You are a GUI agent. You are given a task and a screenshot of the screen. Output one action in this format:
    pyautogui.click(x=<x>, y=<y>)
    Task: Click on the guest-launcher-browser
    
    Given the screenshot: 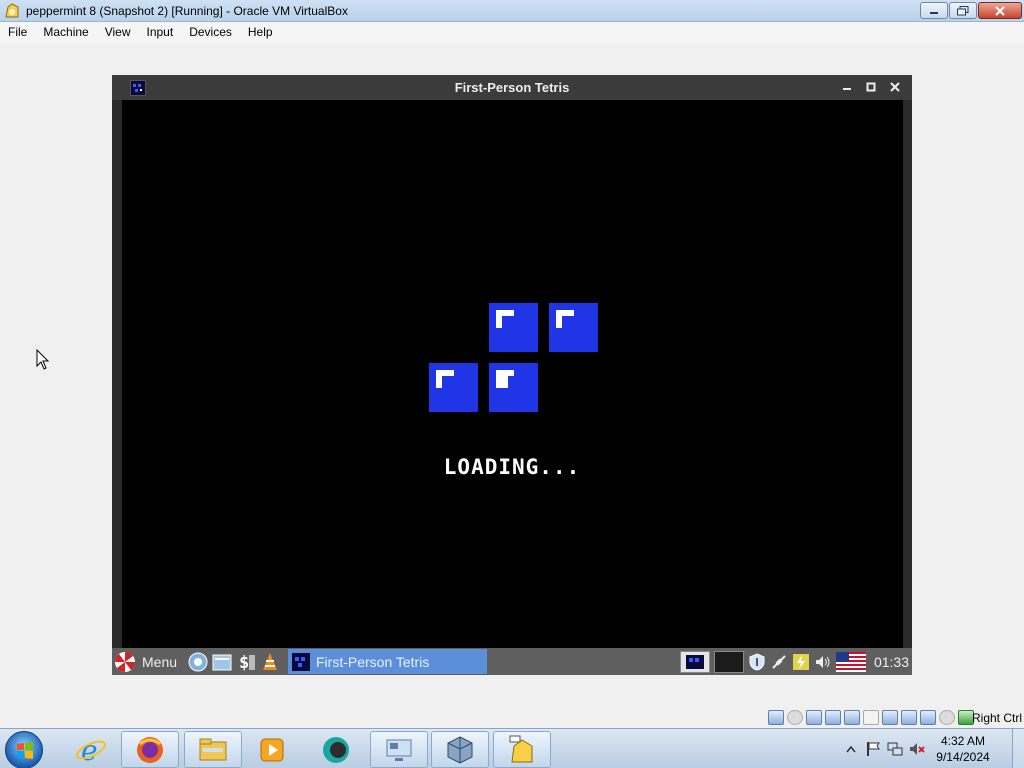 What is the action you would take?
    pyautogui.click(x=197, y=661)
    